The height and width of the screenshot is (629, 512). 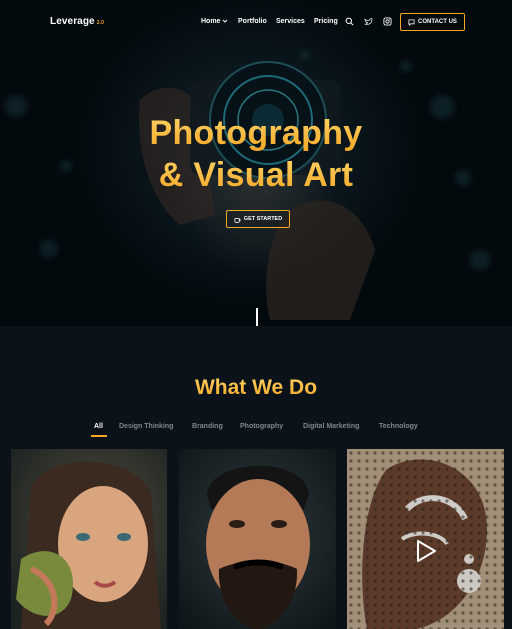 I want to click on filter-active-underline, so click(x=99, y=436).